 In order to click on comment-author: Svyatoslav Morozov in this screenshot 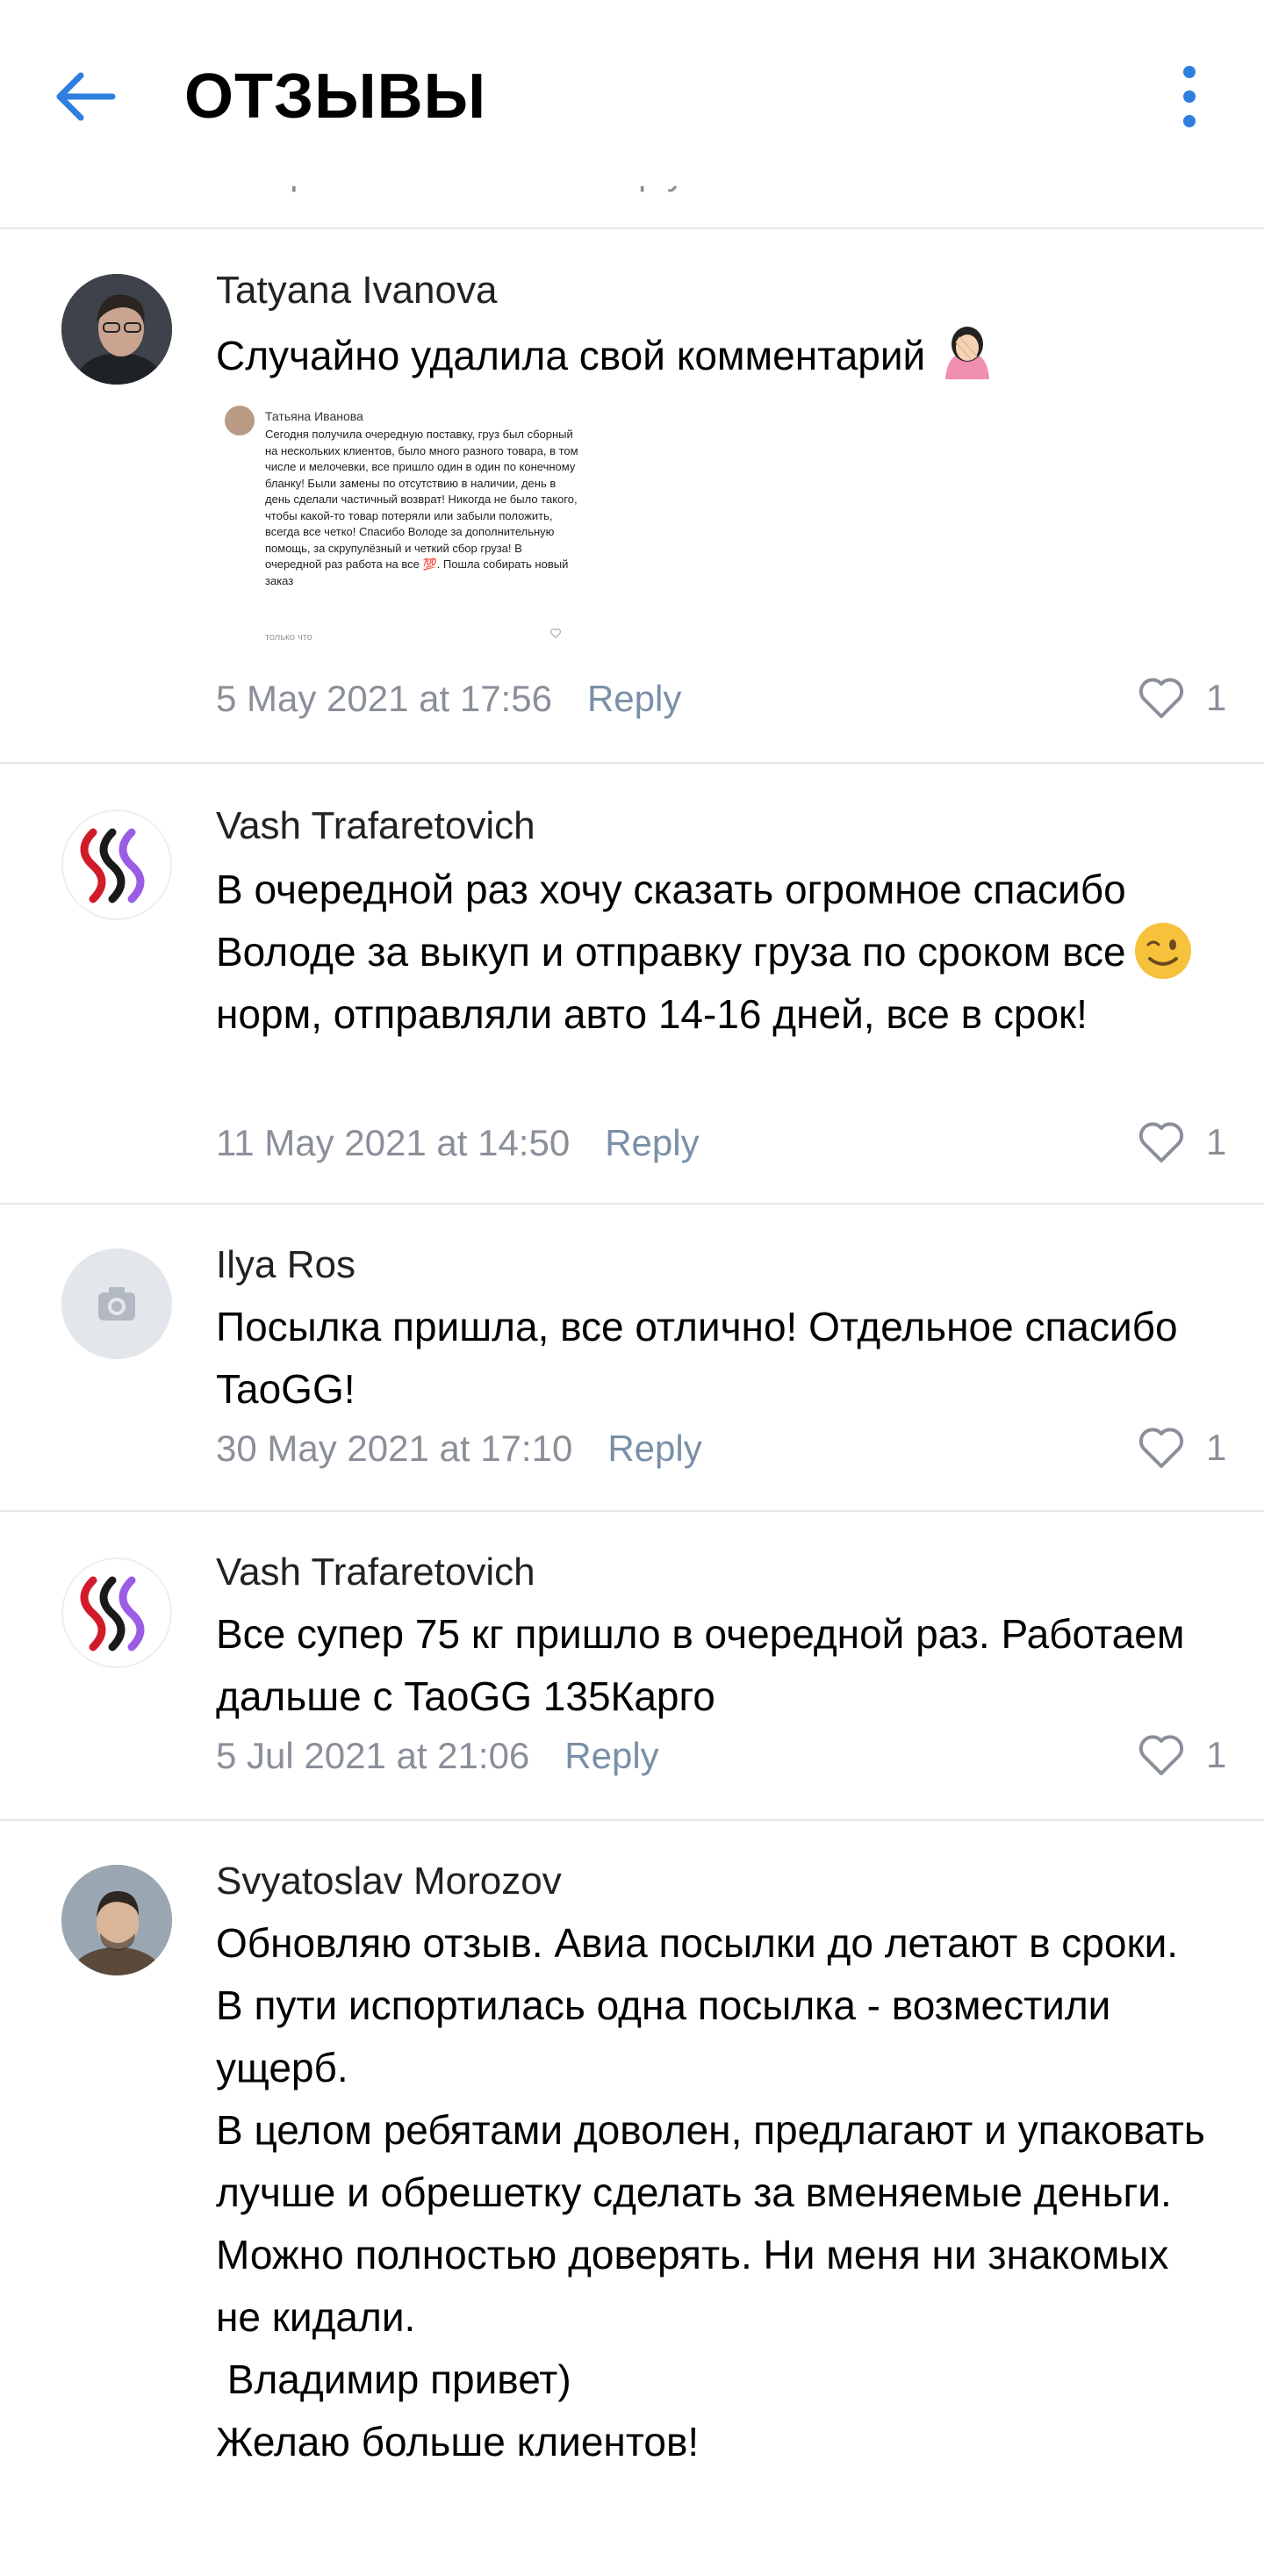, I will do `click(389, 1881)`.